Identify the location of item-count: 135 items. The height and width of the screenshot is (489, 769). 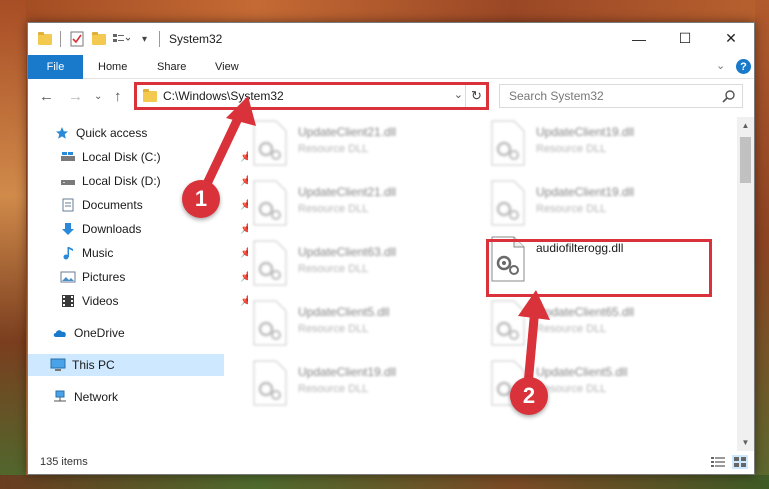
(64, 462).